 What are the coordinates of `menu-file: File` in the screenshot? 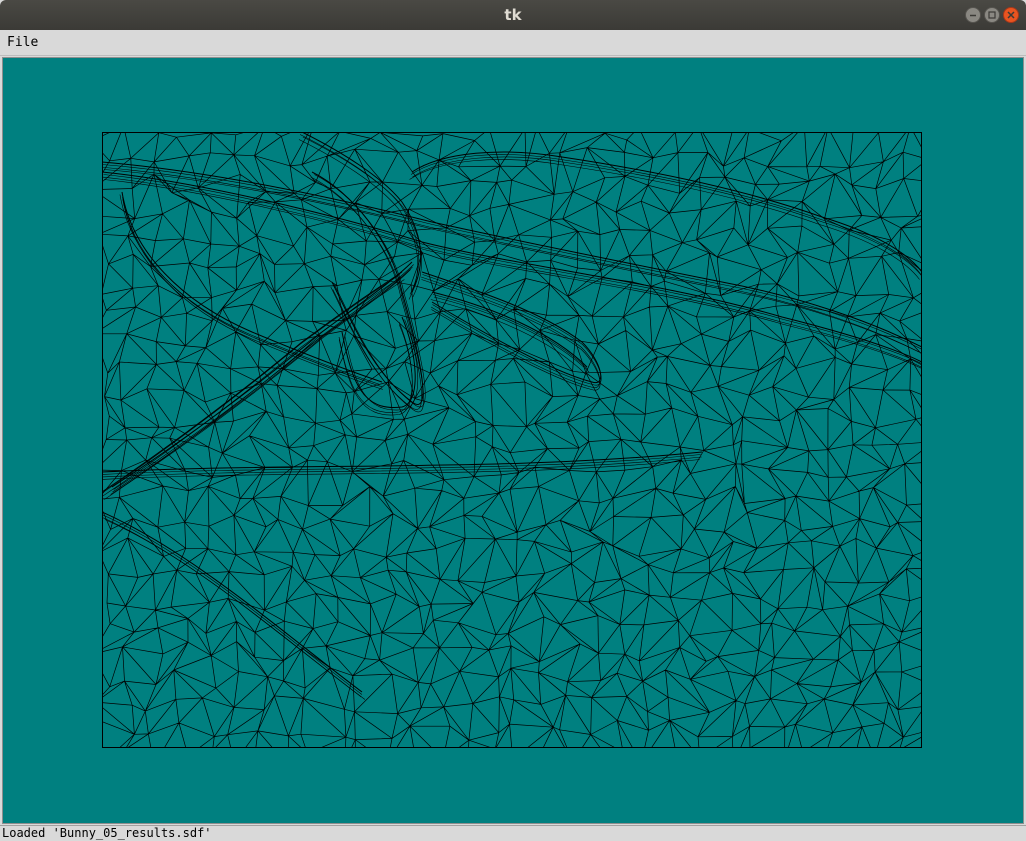 It's located at (22, 42).